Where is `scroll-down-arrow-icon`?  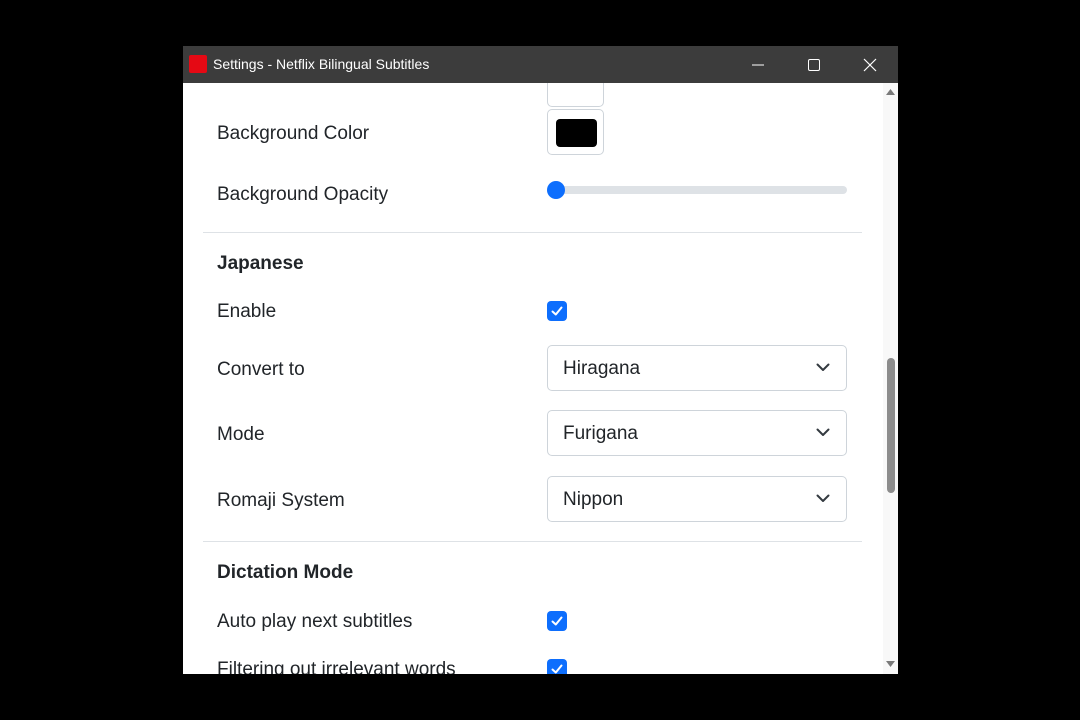
scroll-down-arrow-icon is located at coordinates (890, 664).